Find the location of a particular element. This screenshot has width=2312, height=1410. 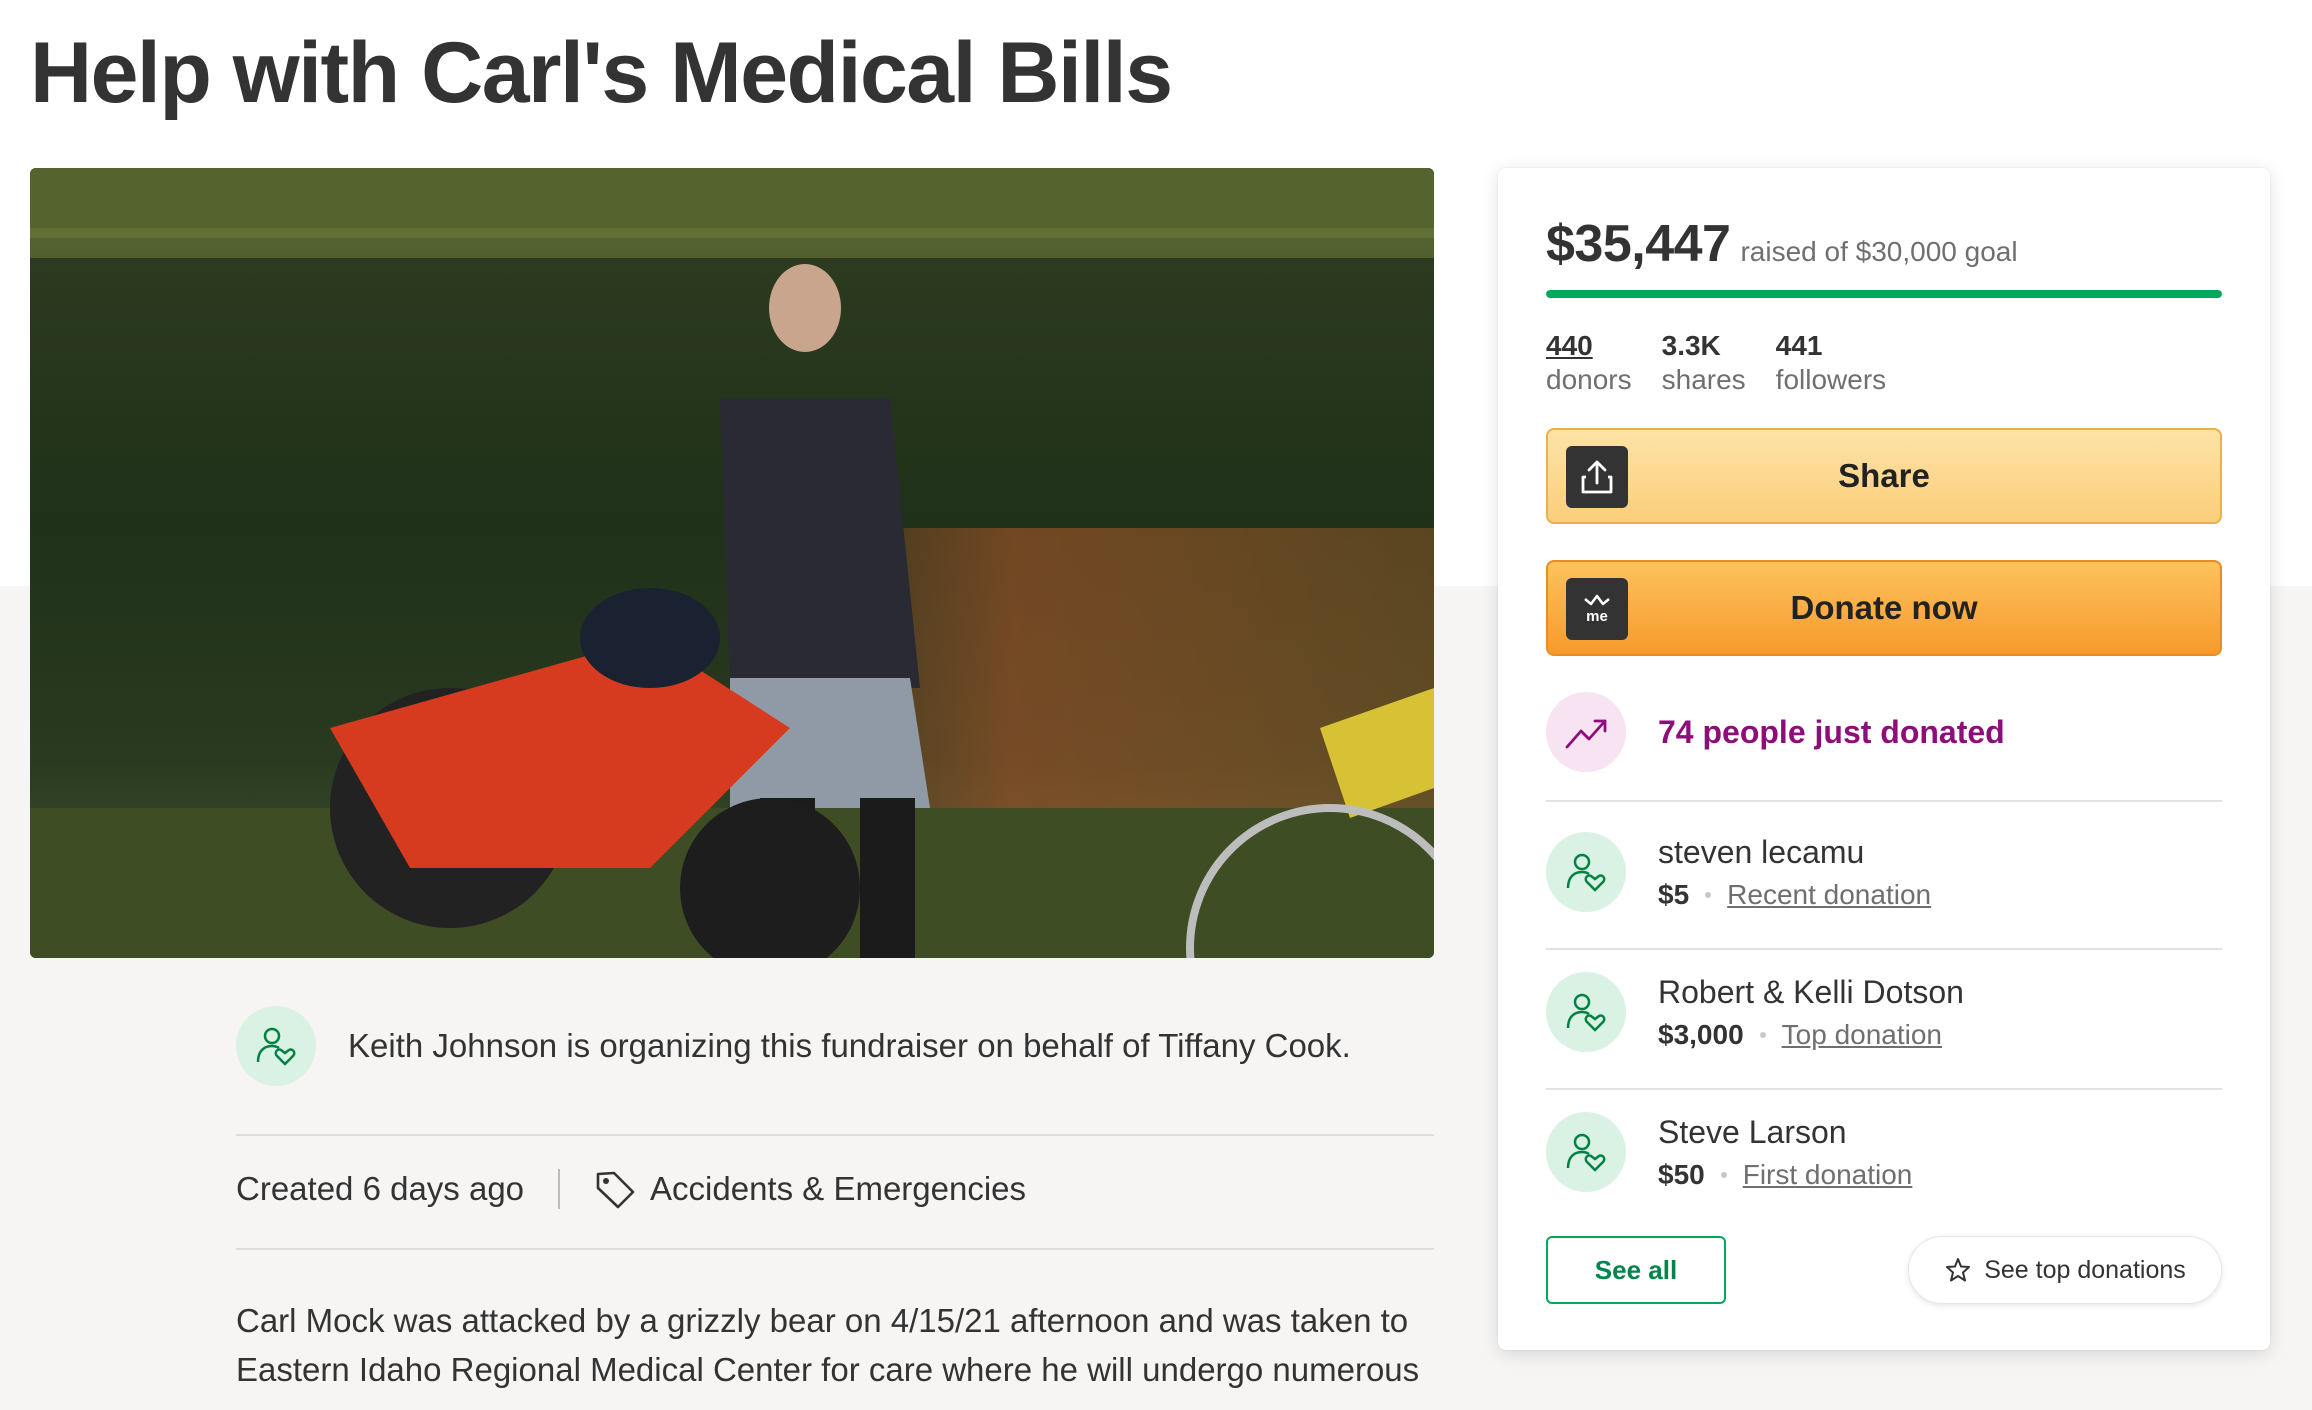

raised-summary: $35,447 raised of $30,000 goal is located at coordinates (1782, 244).